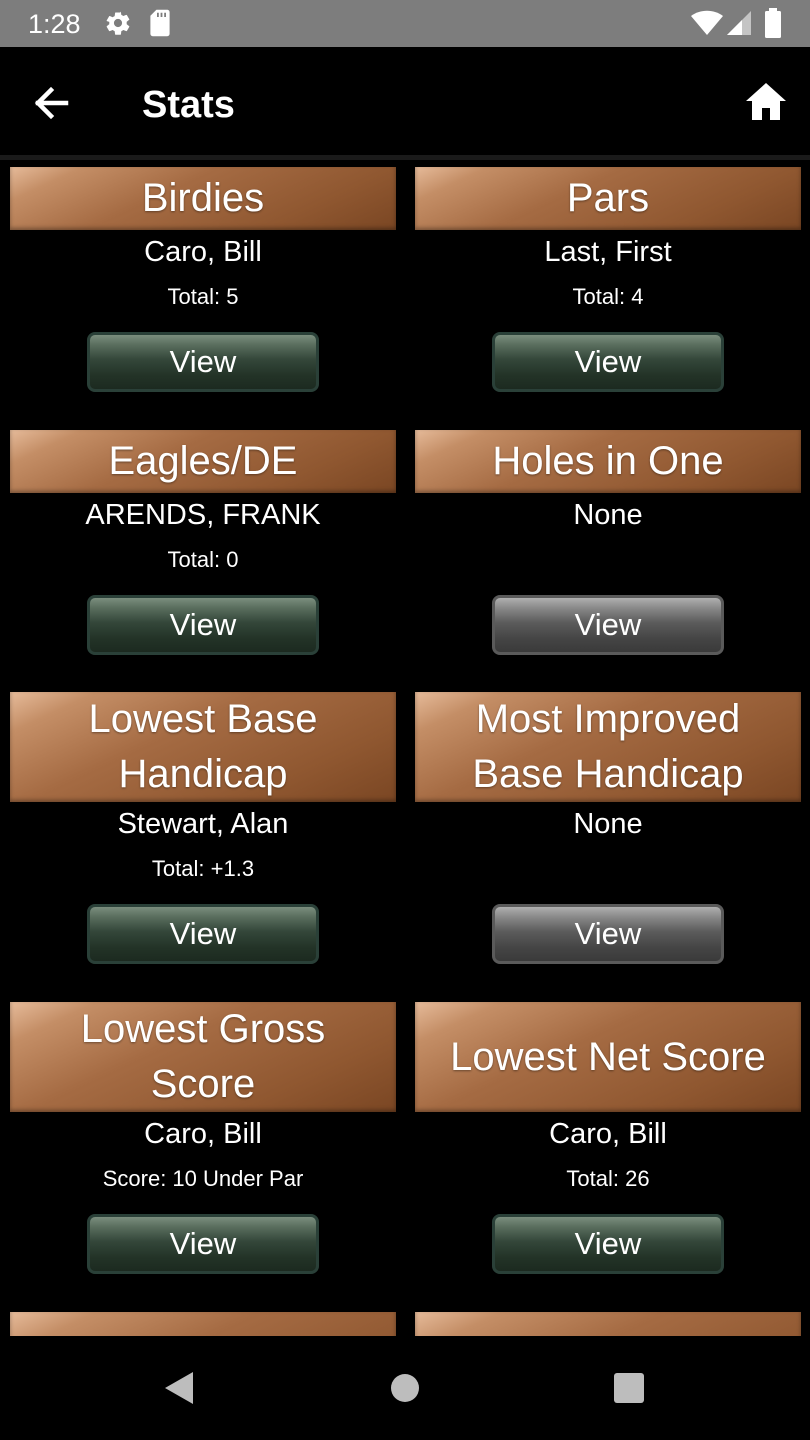 This screenshot has height=1440, width=810. I want to click on card-player-name: Last, First, so click(608, 252).